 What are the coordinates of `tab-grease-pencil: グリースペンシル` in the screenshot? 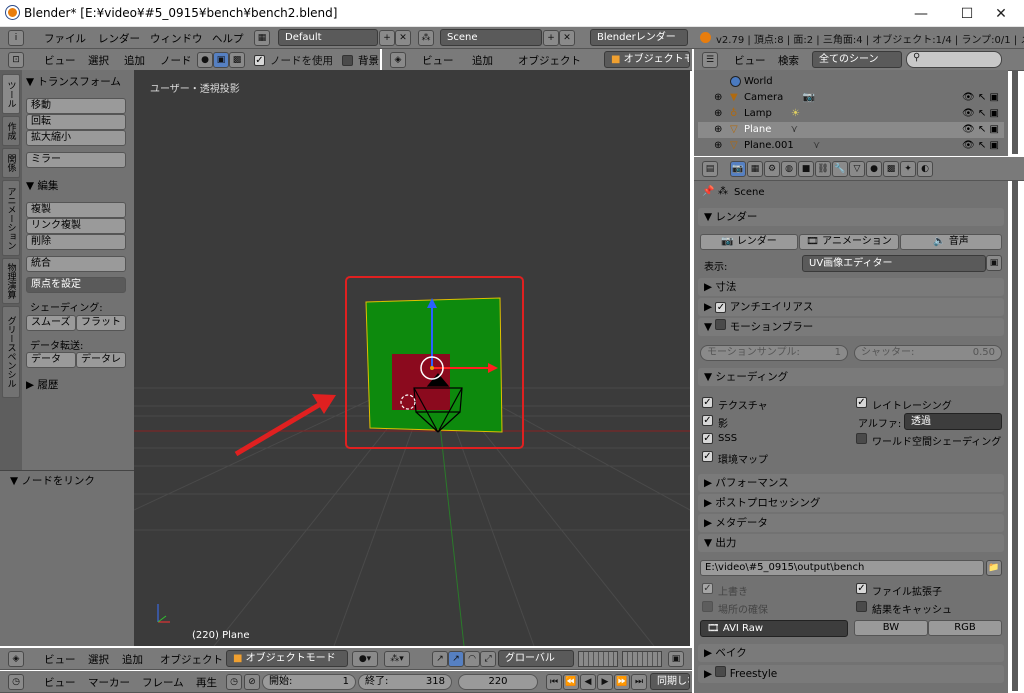 It's located at (11, 352).